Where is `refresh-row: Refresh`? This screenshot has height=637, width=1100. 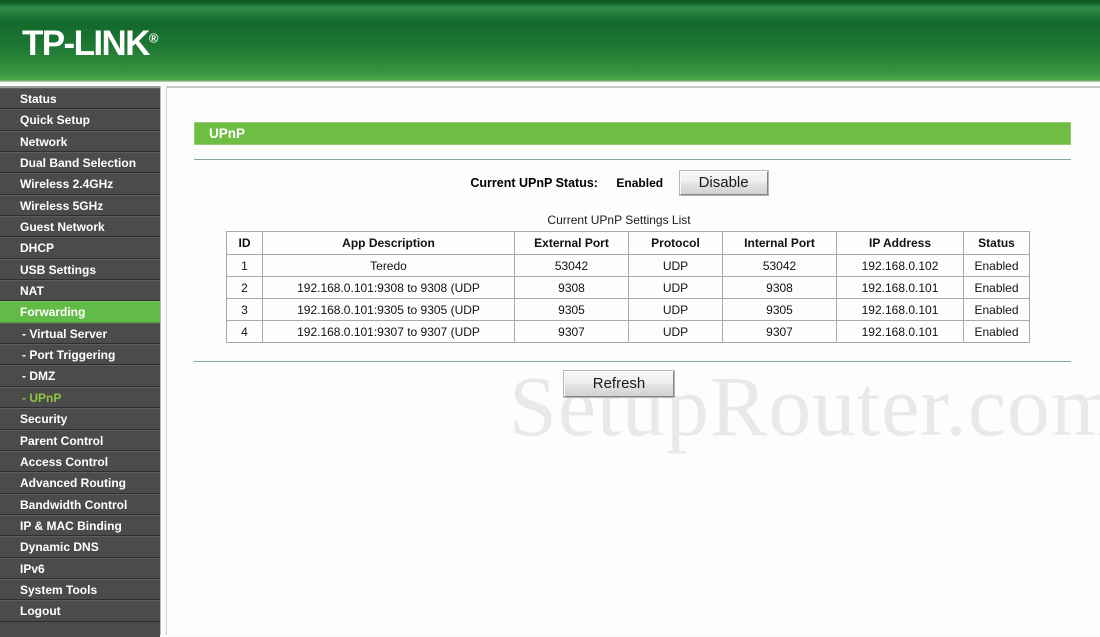 refresh-row: Refresh is located at coordinates (619, 384).